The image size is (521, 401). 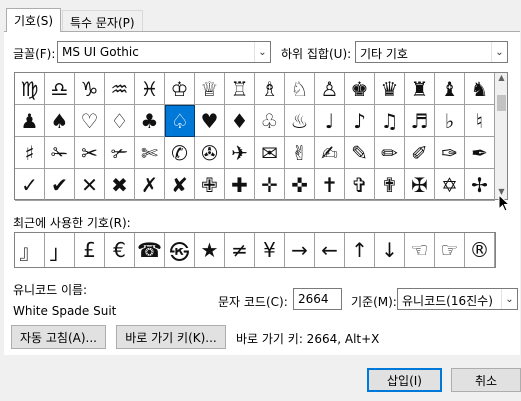 I want to click on symbol-cell: ✗, so click(x=150, y=185).